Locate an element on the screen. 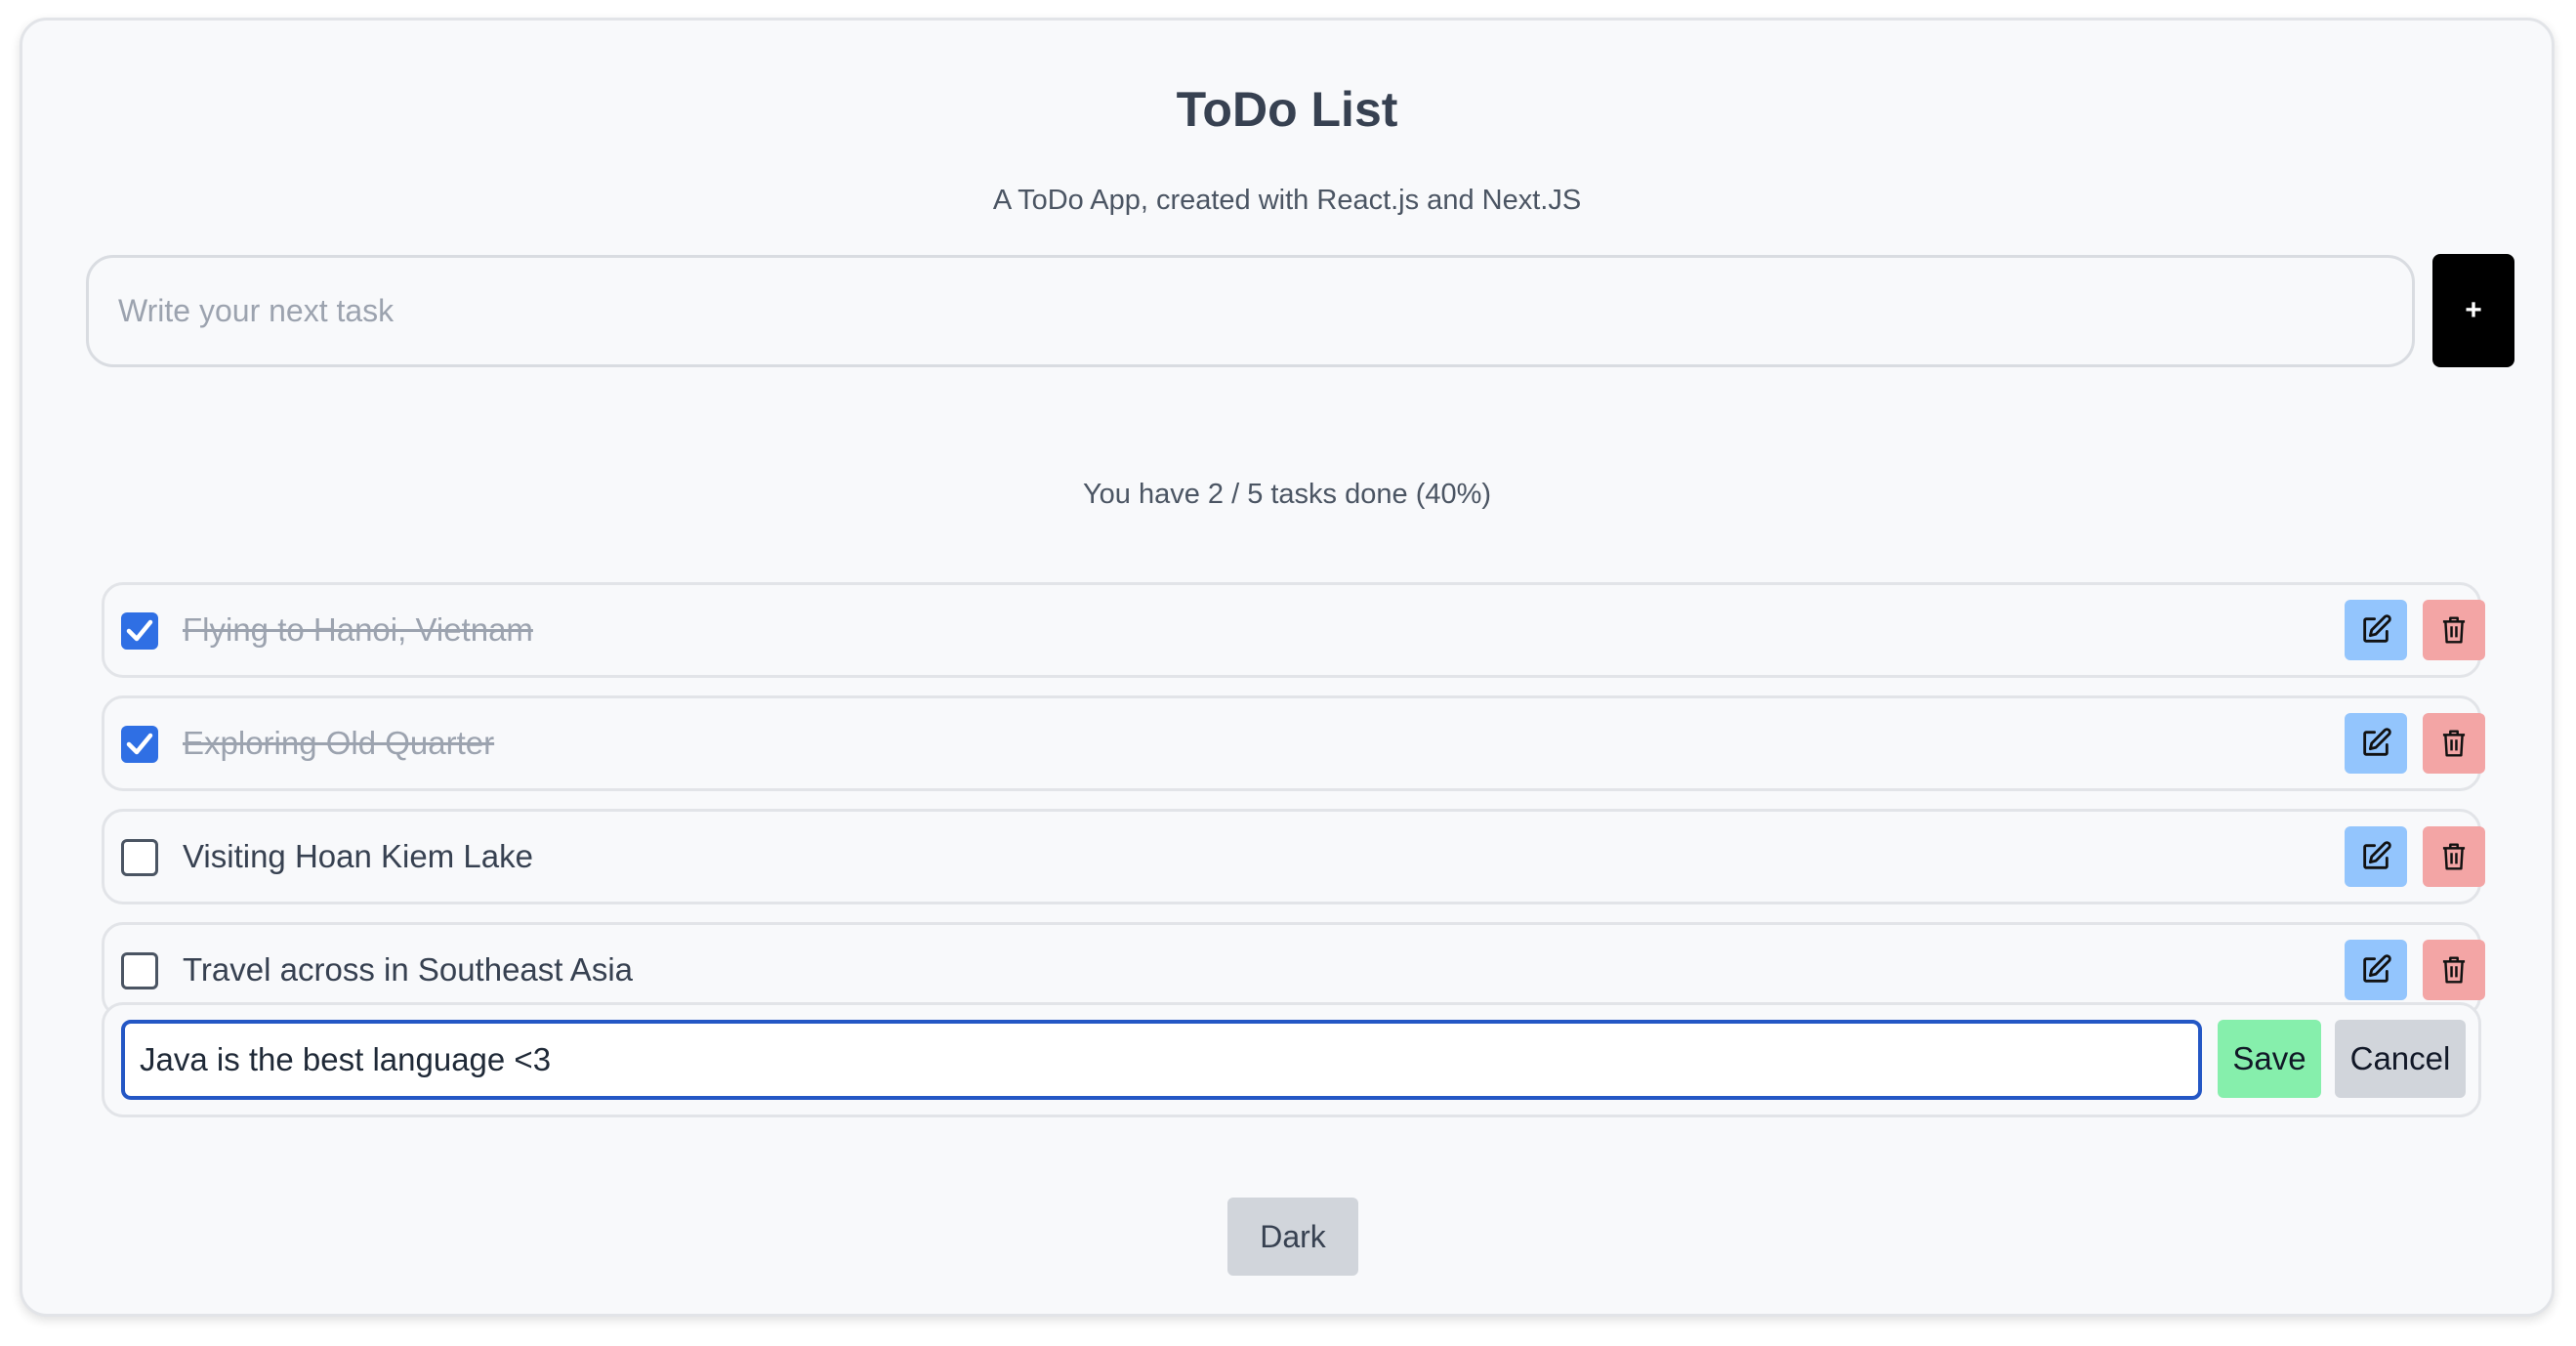  theme-toggle-button: Dark is located at coordinates (1292, 1237).